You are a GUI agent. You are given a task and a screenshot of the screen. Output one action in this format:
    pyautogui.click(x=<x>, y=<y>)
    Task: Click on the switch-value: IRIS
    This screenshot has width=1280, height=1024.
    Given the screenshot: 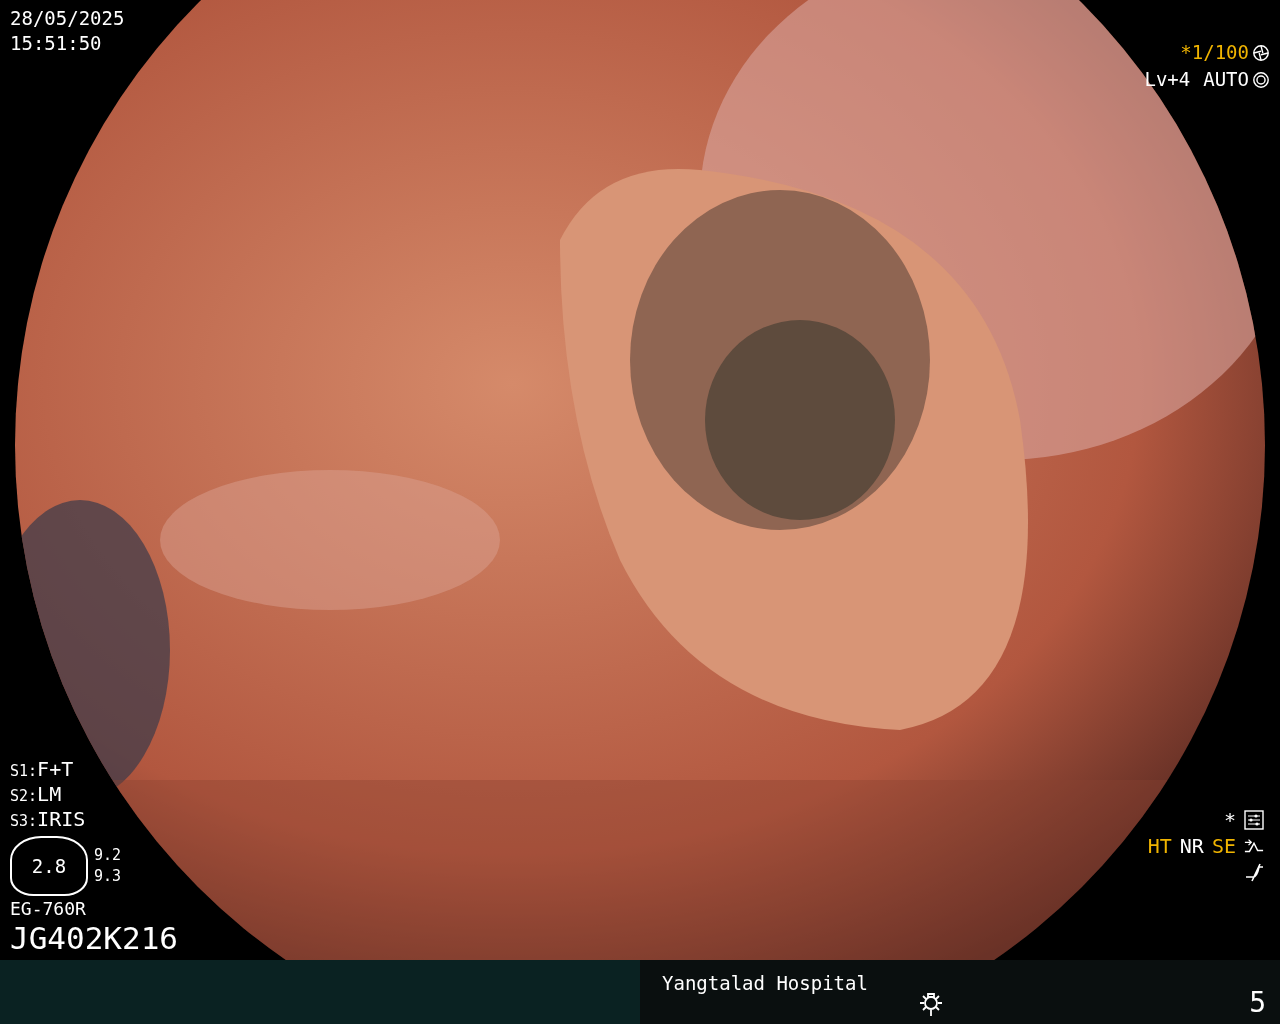 What is the action you would take?
    pyautogui.click(x=61, y=819)
    